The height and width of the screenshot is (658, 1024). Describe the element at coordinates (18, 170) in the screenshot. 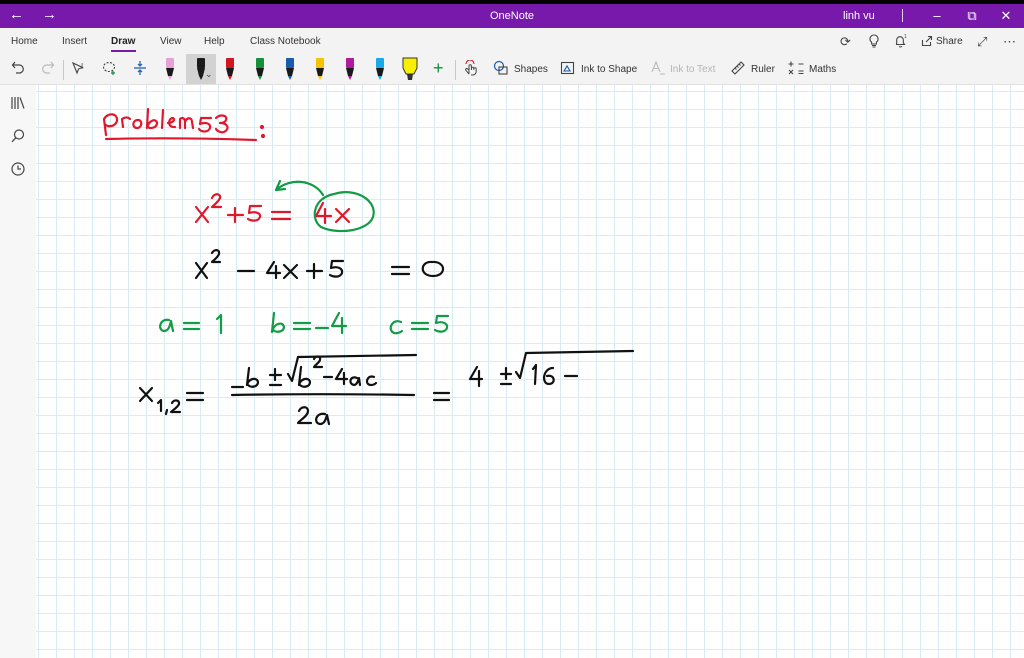

I see `recent-notes-icon` at that location.